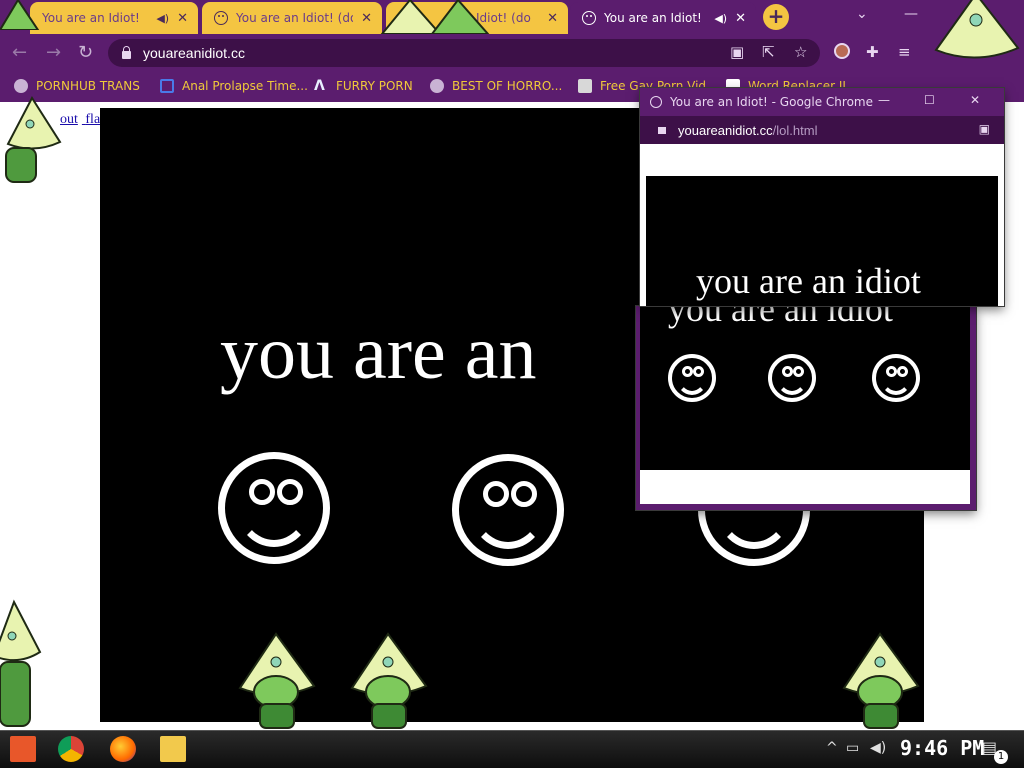 Image resolution: width=1024 pixels, height=768 pixels. I want to click on popup-url-host: youareanidiot.cc, so click(725, 130).